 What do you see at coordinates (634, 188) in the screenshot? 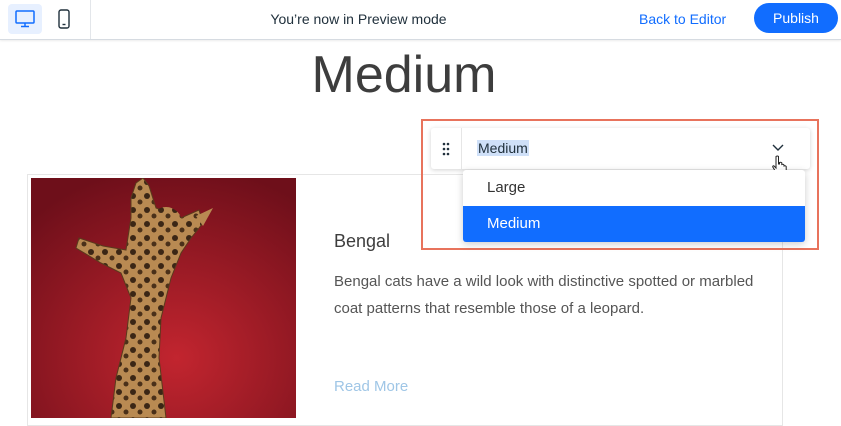
I see `option-large: Large` at bounding box center [634, 188].